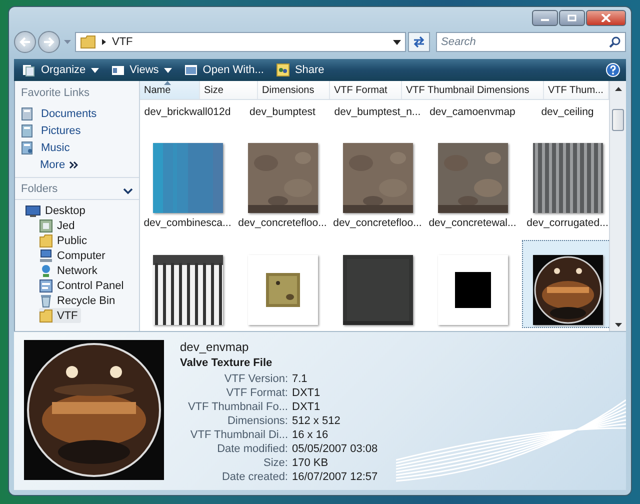 This screenshot has width=640, height=504. I want to click on tree-item: Control Panel, so click(83, 285).